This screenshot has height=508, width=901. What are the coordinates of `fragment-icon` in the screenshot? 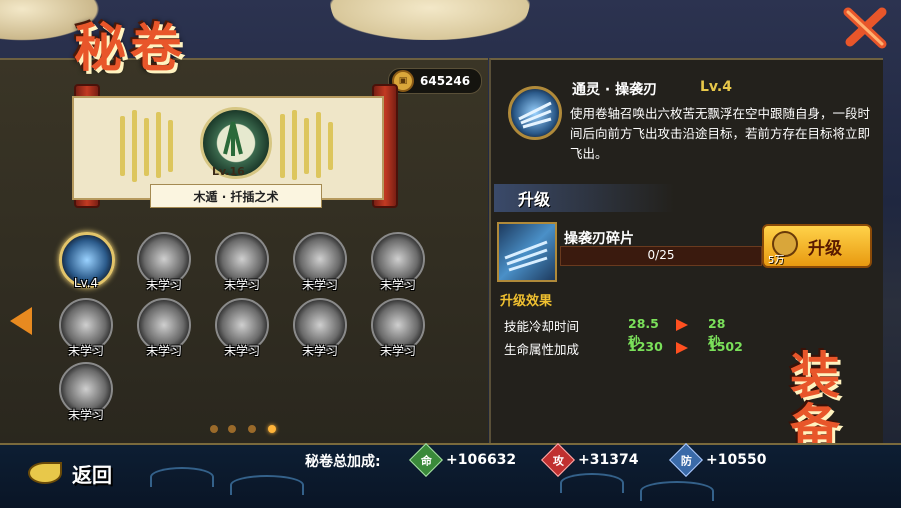 It's located at (527, 252).